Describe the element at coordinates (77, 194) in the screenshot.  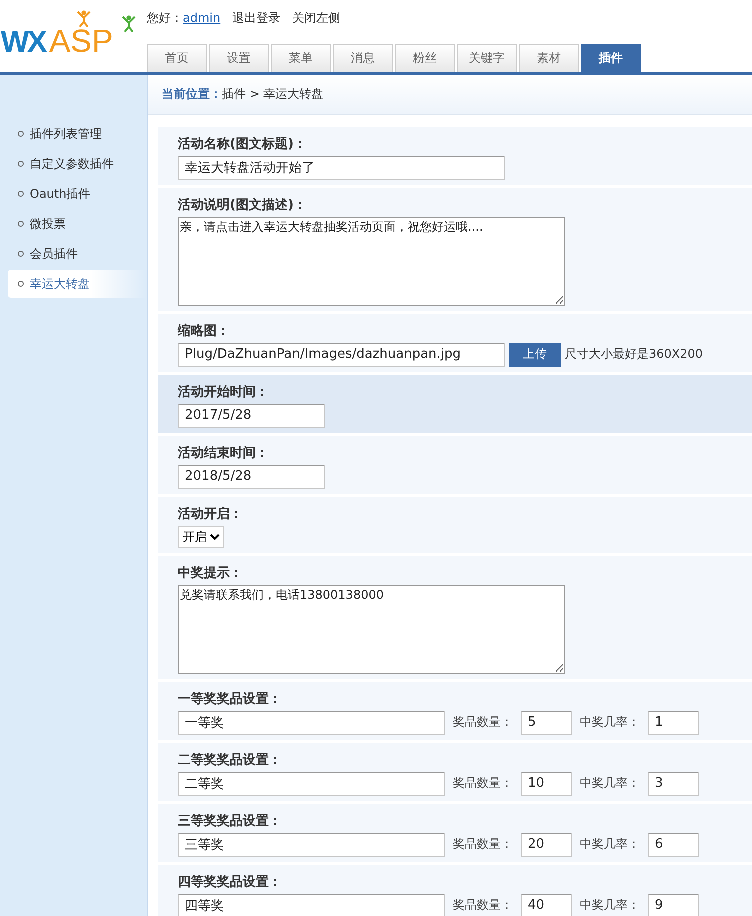
I see `sidebar-item: Oauth插件` at that location.